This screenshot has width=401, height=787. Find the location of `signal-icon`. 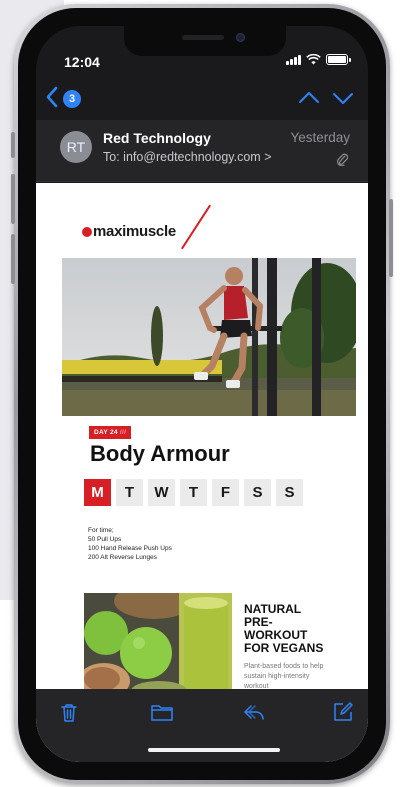

signal-icon is located at coordinates (293, 59).